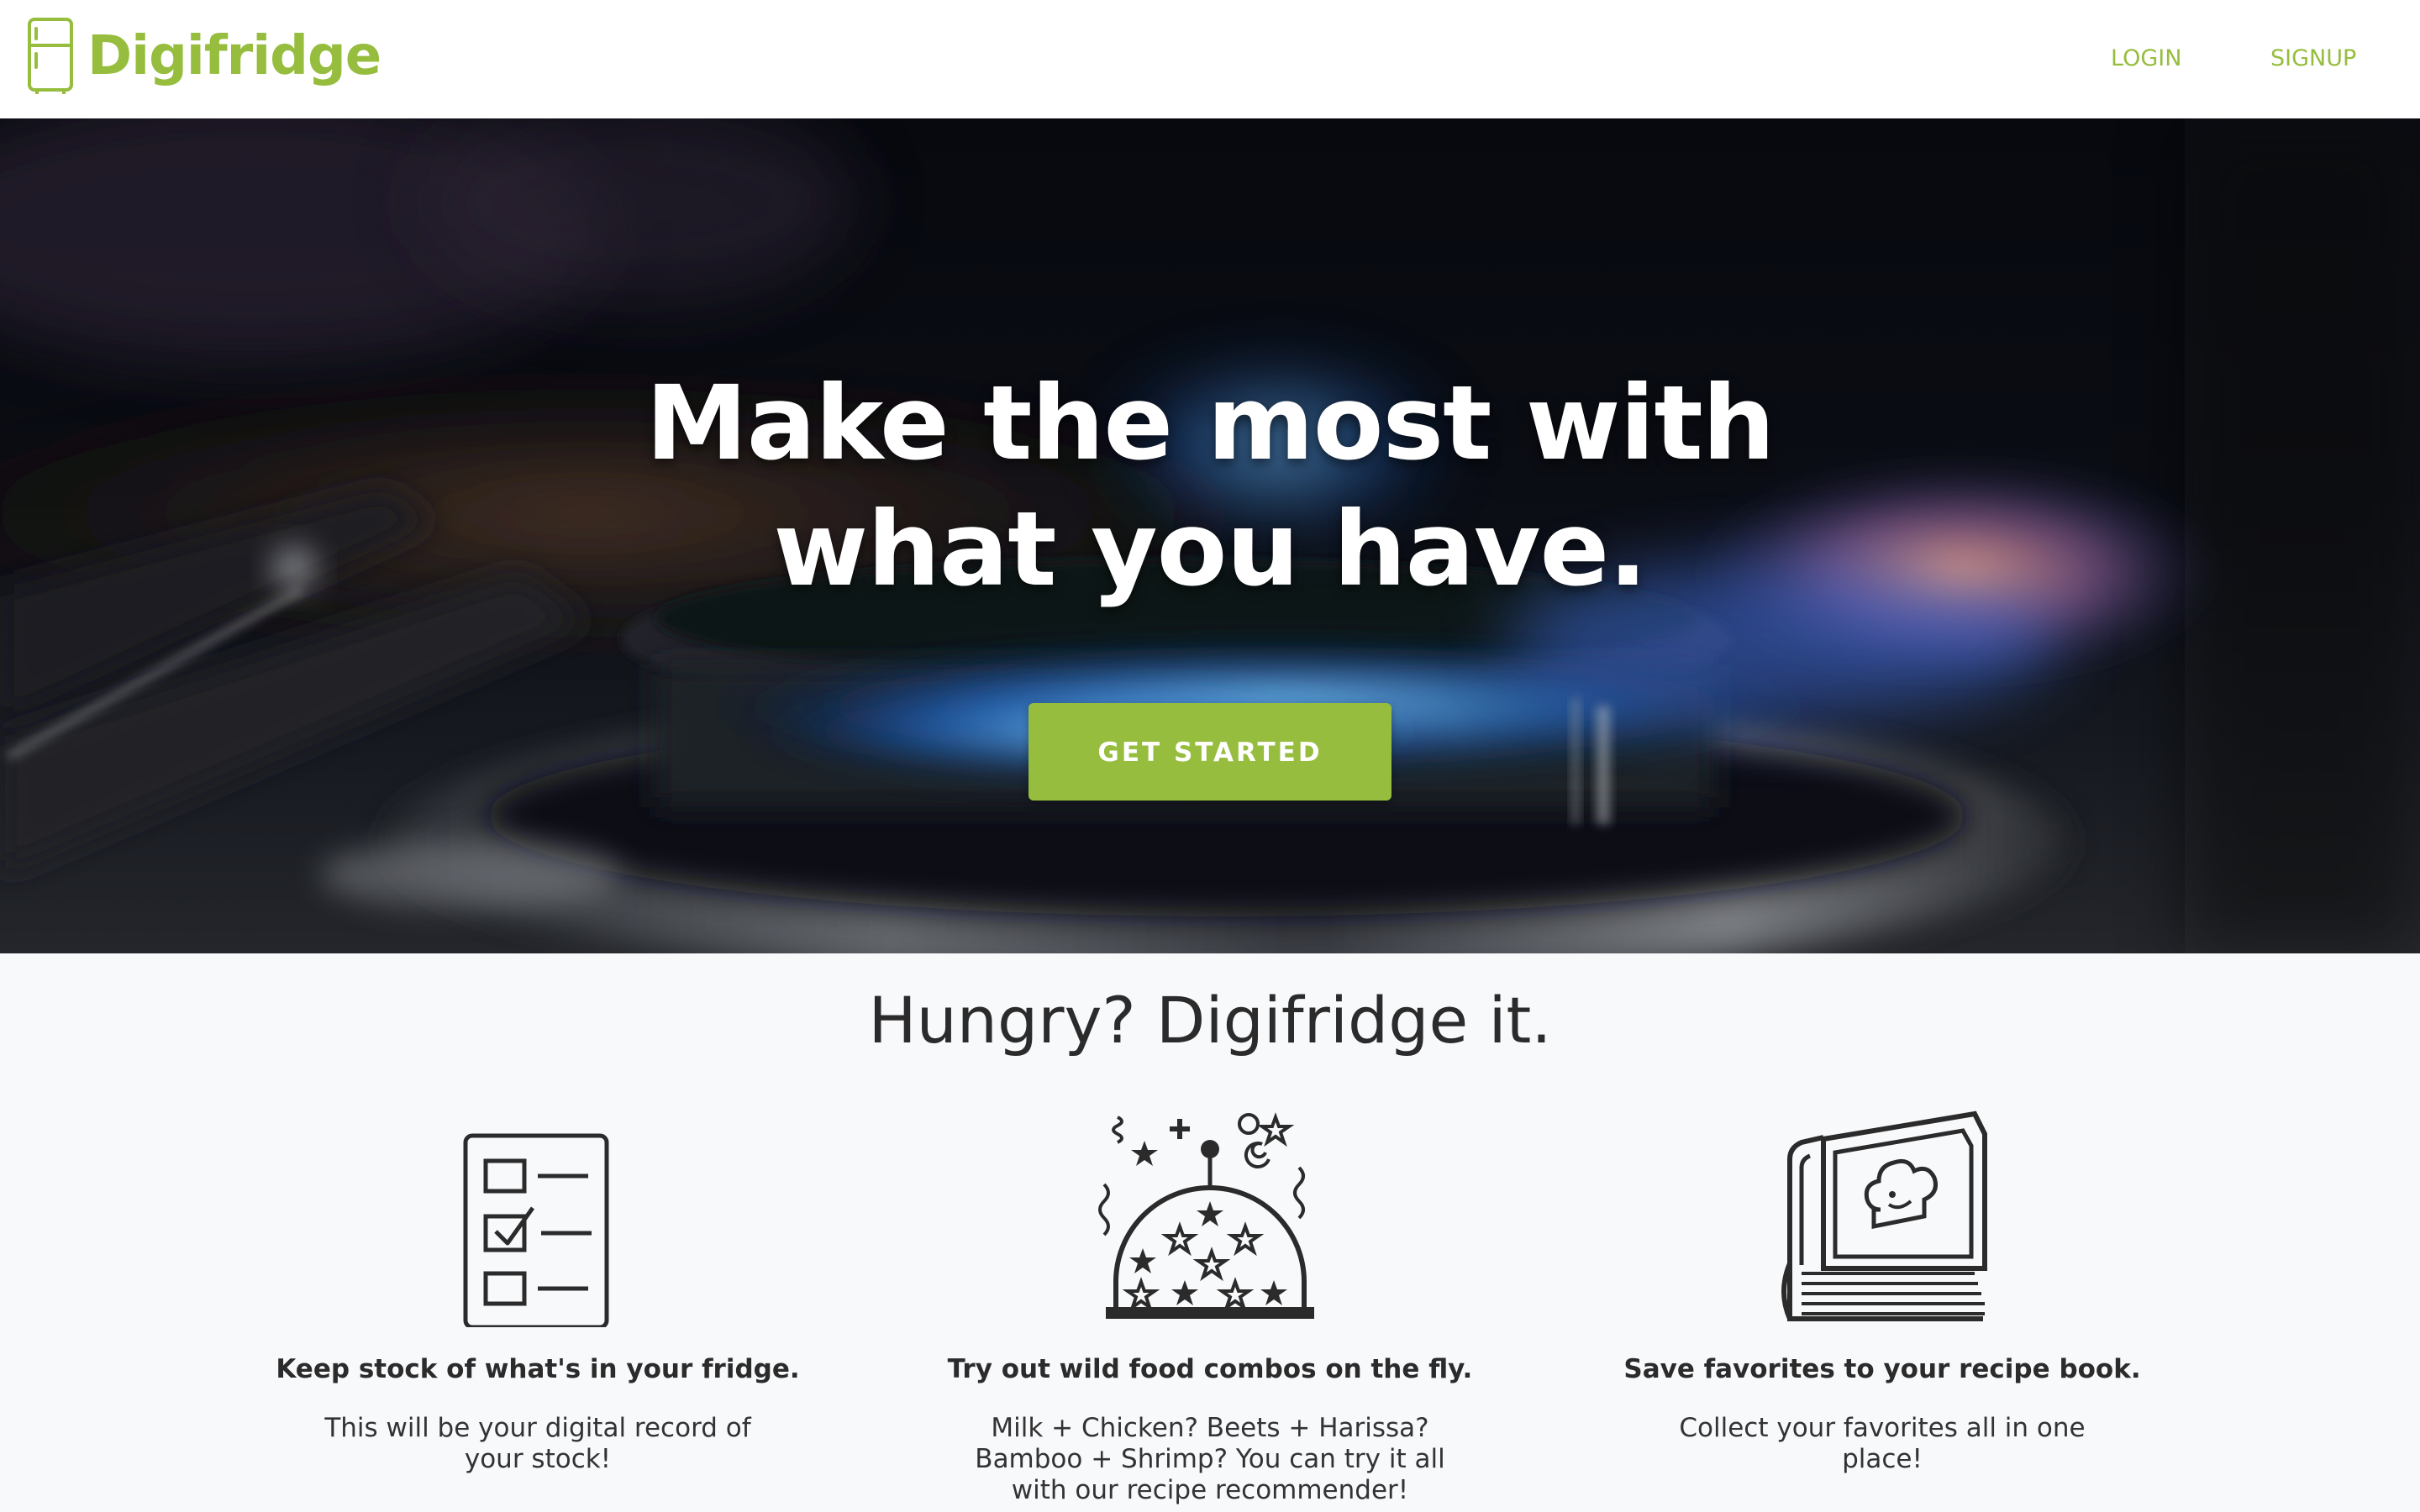 Image resolution: width=2420 pixels, height=1512 pixels. I want to click on fridge-icon, so click(51, 56).